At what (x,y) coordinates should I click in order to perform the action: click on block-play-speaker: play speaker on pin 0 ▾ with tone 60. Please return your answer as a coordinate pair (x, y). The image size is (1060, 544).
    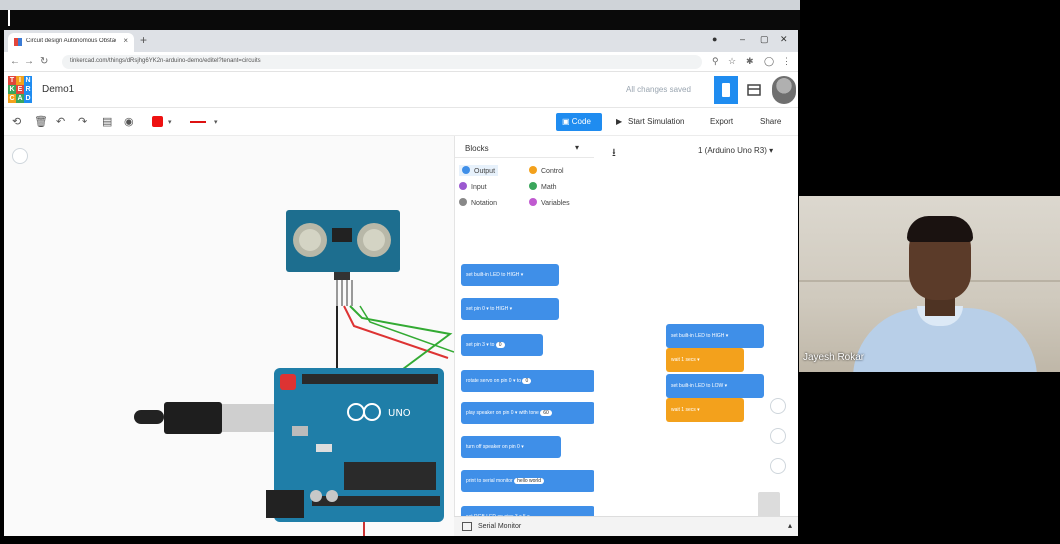
    Looking at the image, I should click on (528, 413).